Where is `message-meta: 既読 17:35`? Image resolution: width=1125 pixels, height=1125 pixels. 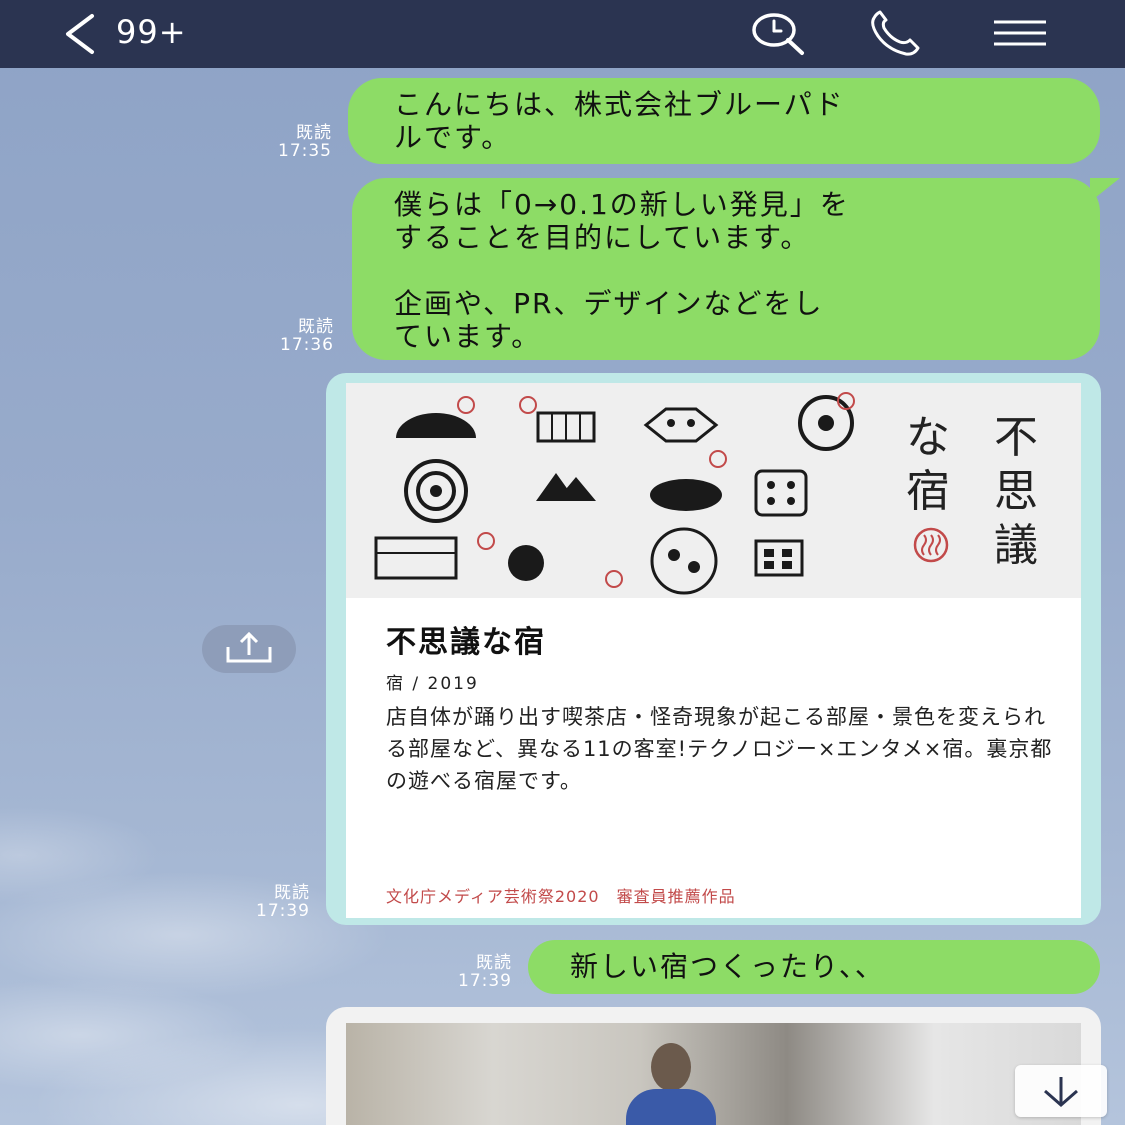 message-meta: 既読 17:35 is located at coordinates (281, 142).